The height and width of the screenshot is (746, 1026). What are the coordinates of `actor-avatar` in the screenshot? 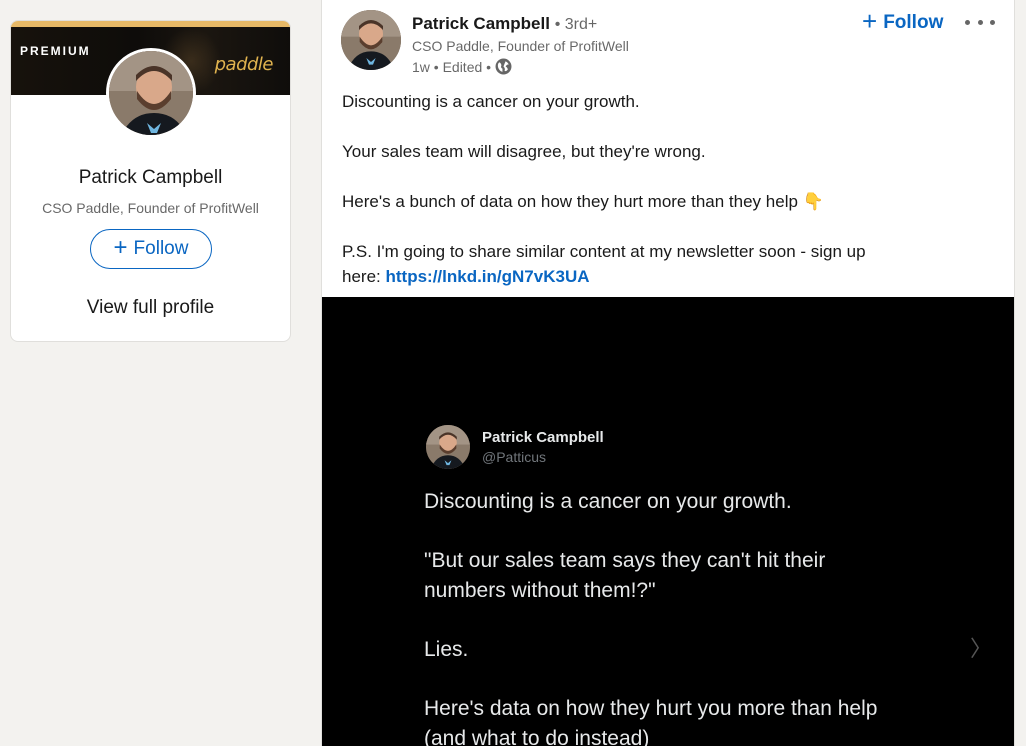 It's located at (371, 40).